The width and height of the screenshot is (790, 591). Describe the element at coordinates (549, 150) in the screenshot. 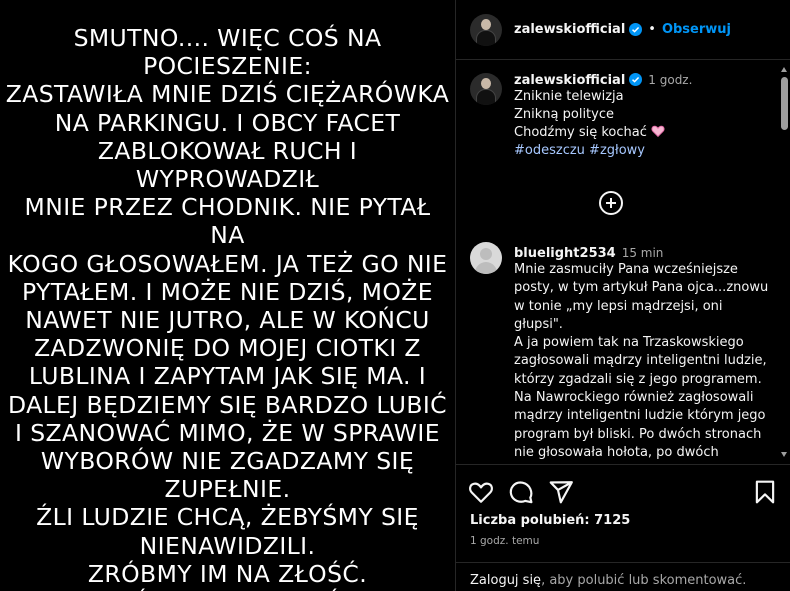

I see `hashtag-link: #odeszczu` at that location.